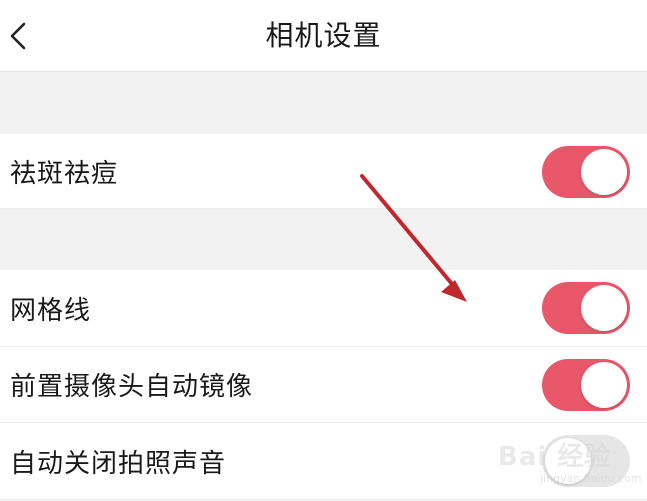 Image resolution: width=647 pixels, height=501 pixels. What do you see at coordinates (51, 310) in the screenshot?
I see `setting-label-grid: 网格线` at bounding box center [51, 310].